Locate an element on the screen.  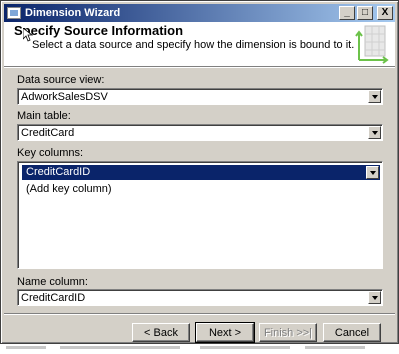
background-document-strip is located at coordinates (199, 349).